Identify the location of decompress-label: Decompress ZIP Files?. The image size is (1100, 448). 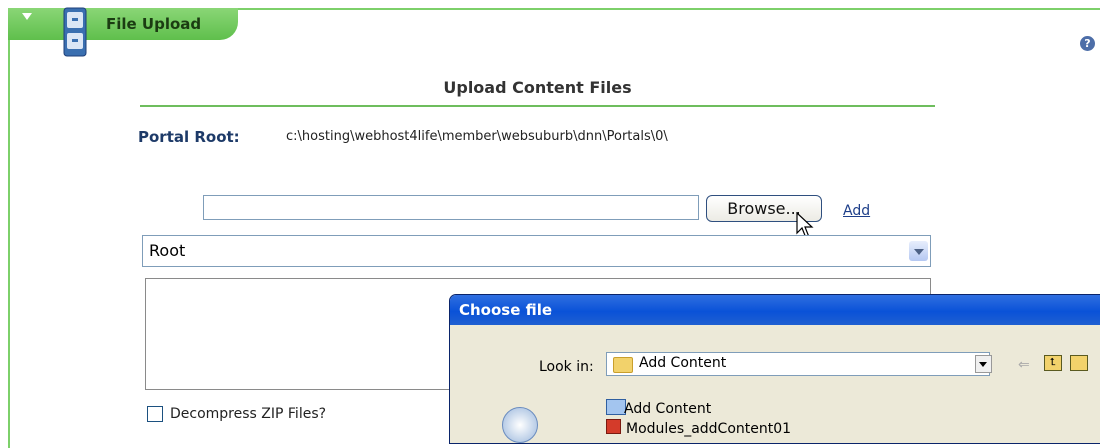
(248, 414).